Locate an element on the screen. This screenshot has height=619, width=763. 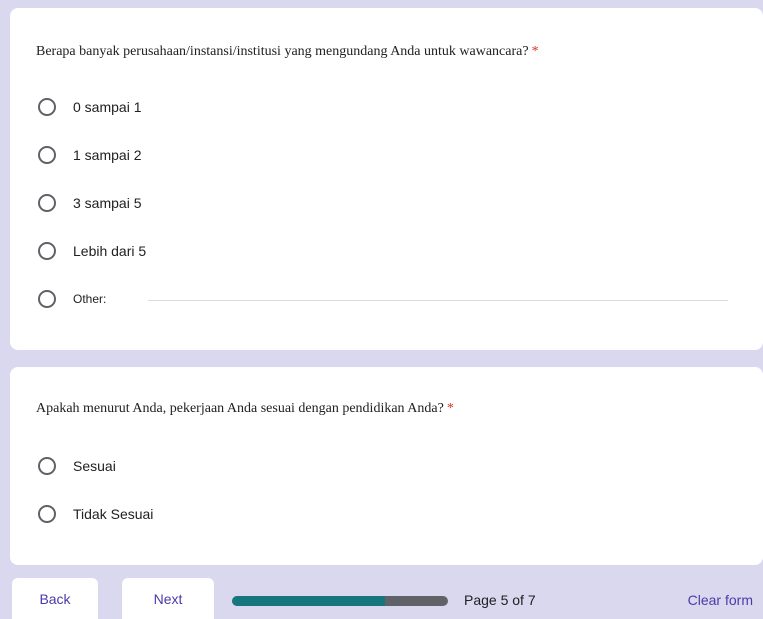
page-indicator: Page 5 of 7 is located at coordinates (500, 600).